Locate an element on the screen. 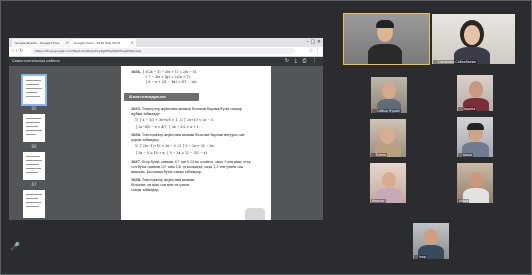  participant-name: ✕Елена is located at coordinates (379, 155).